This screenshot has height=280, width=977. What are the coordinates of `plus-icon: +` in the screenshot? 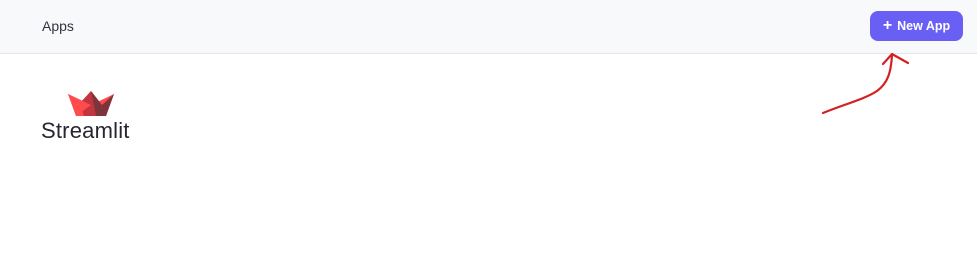 It's located at (887, 25).